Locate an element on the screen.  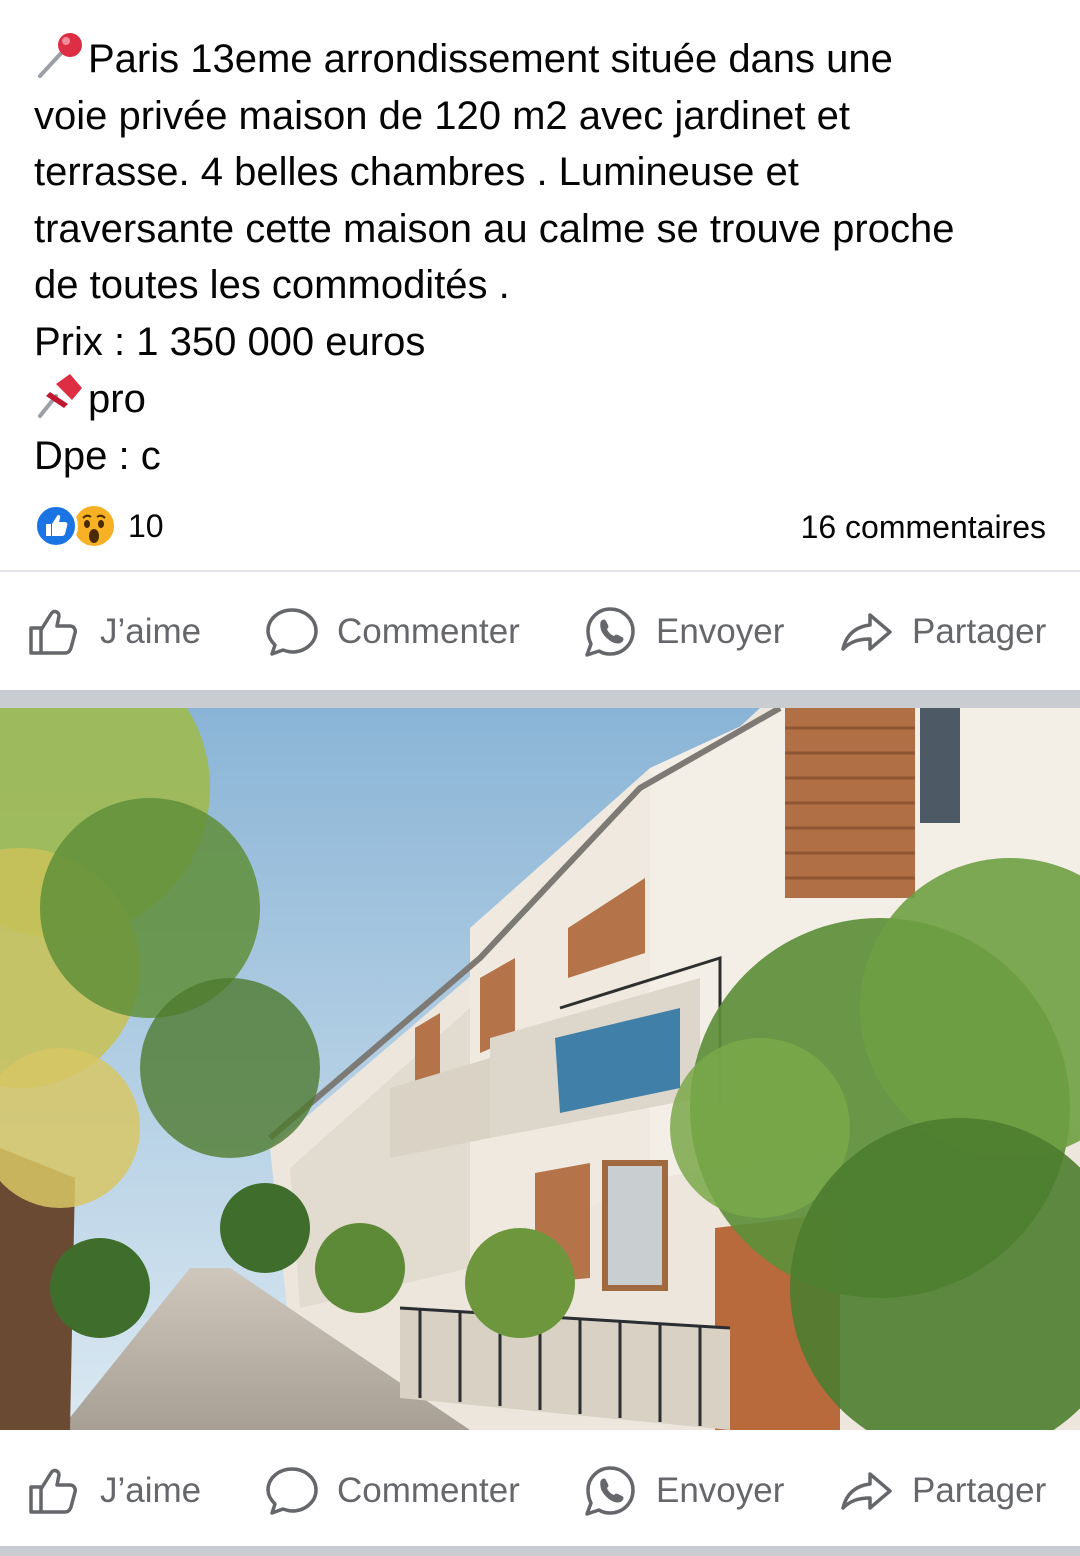
post-line-text: pro is located at coordinates (117, 399).